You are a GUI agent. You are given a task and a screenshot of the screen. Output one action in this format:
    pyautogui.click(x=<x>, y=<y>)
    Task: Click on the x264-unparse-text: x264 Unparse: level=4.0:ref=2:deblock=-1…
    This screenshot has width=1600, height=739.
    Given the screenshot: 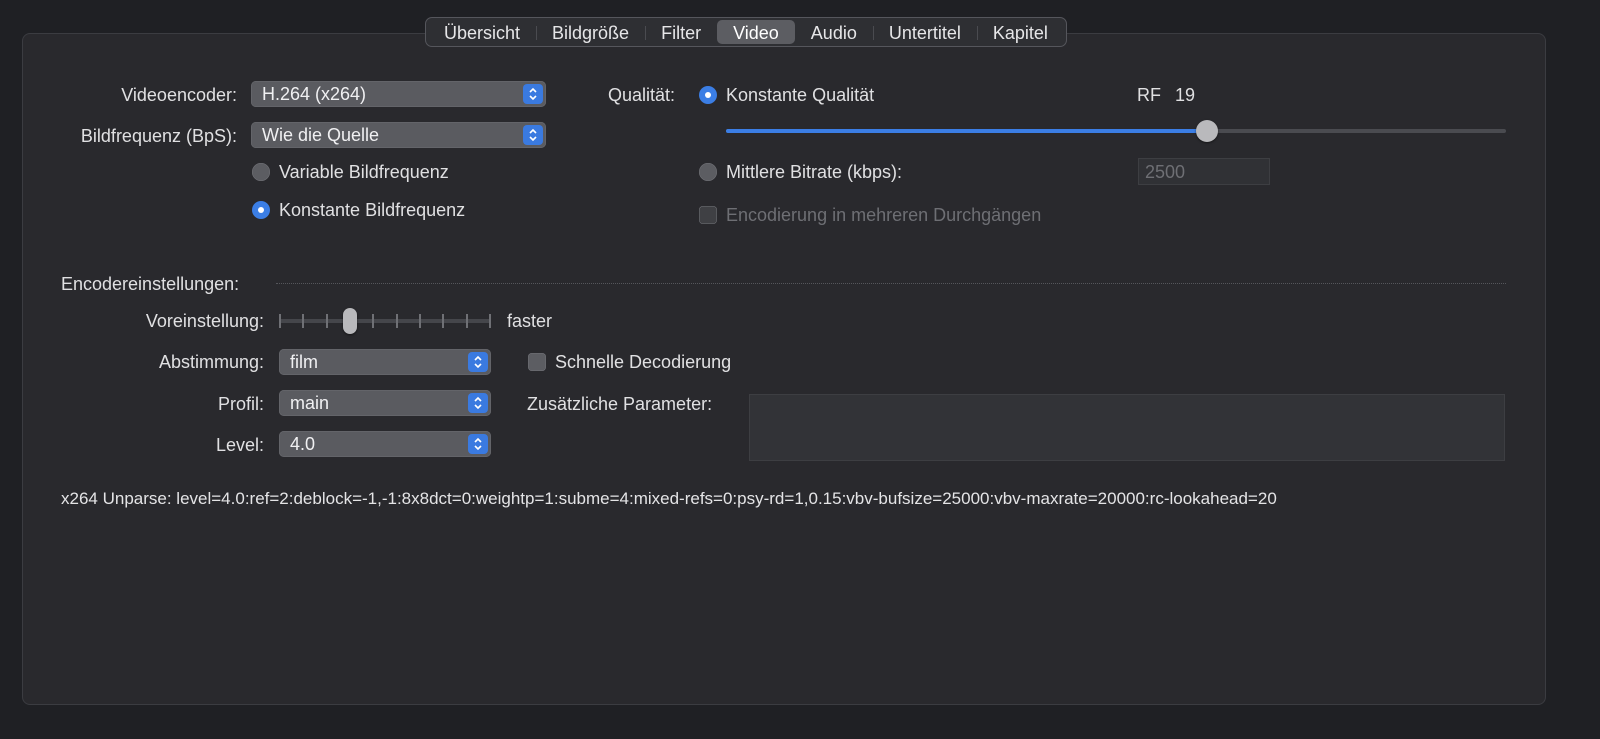 What is the action you would take?
    pyautogui.click(x=669, y=498)
    